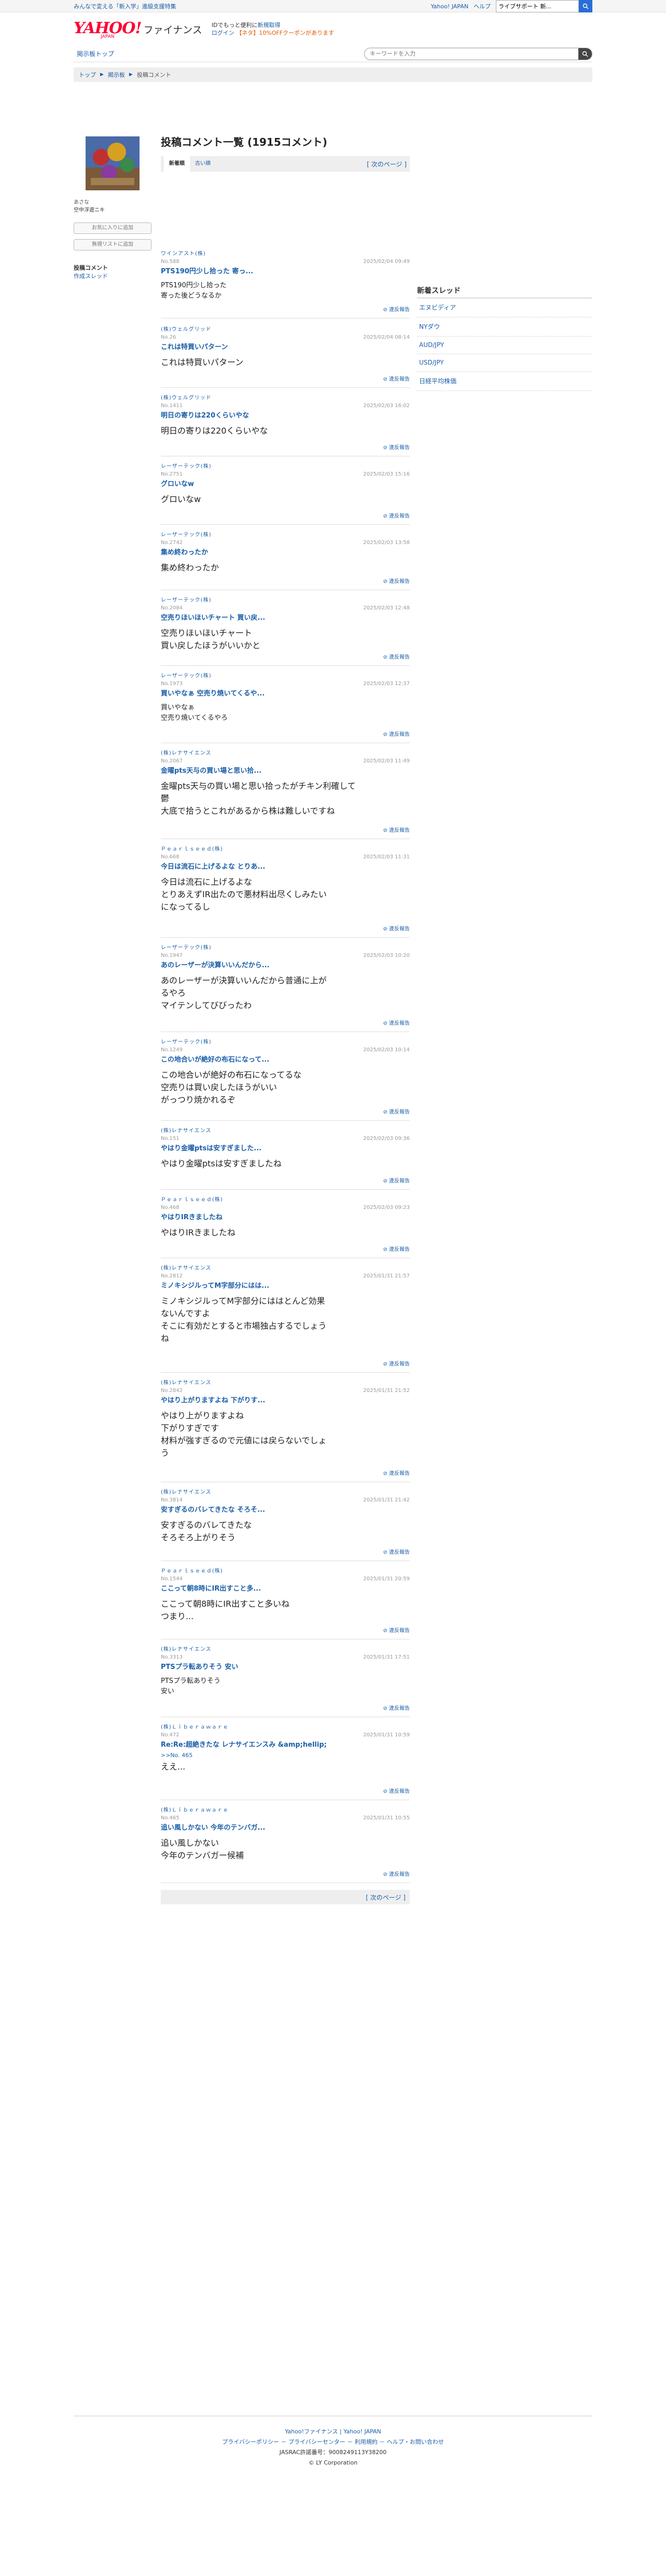 The height and width of the screenshot is (2576, 666). What do you see at coordinates (504, 307) in the screenshot?
I see `thread-link: エヌビディア` at bounding box center [504, 307].